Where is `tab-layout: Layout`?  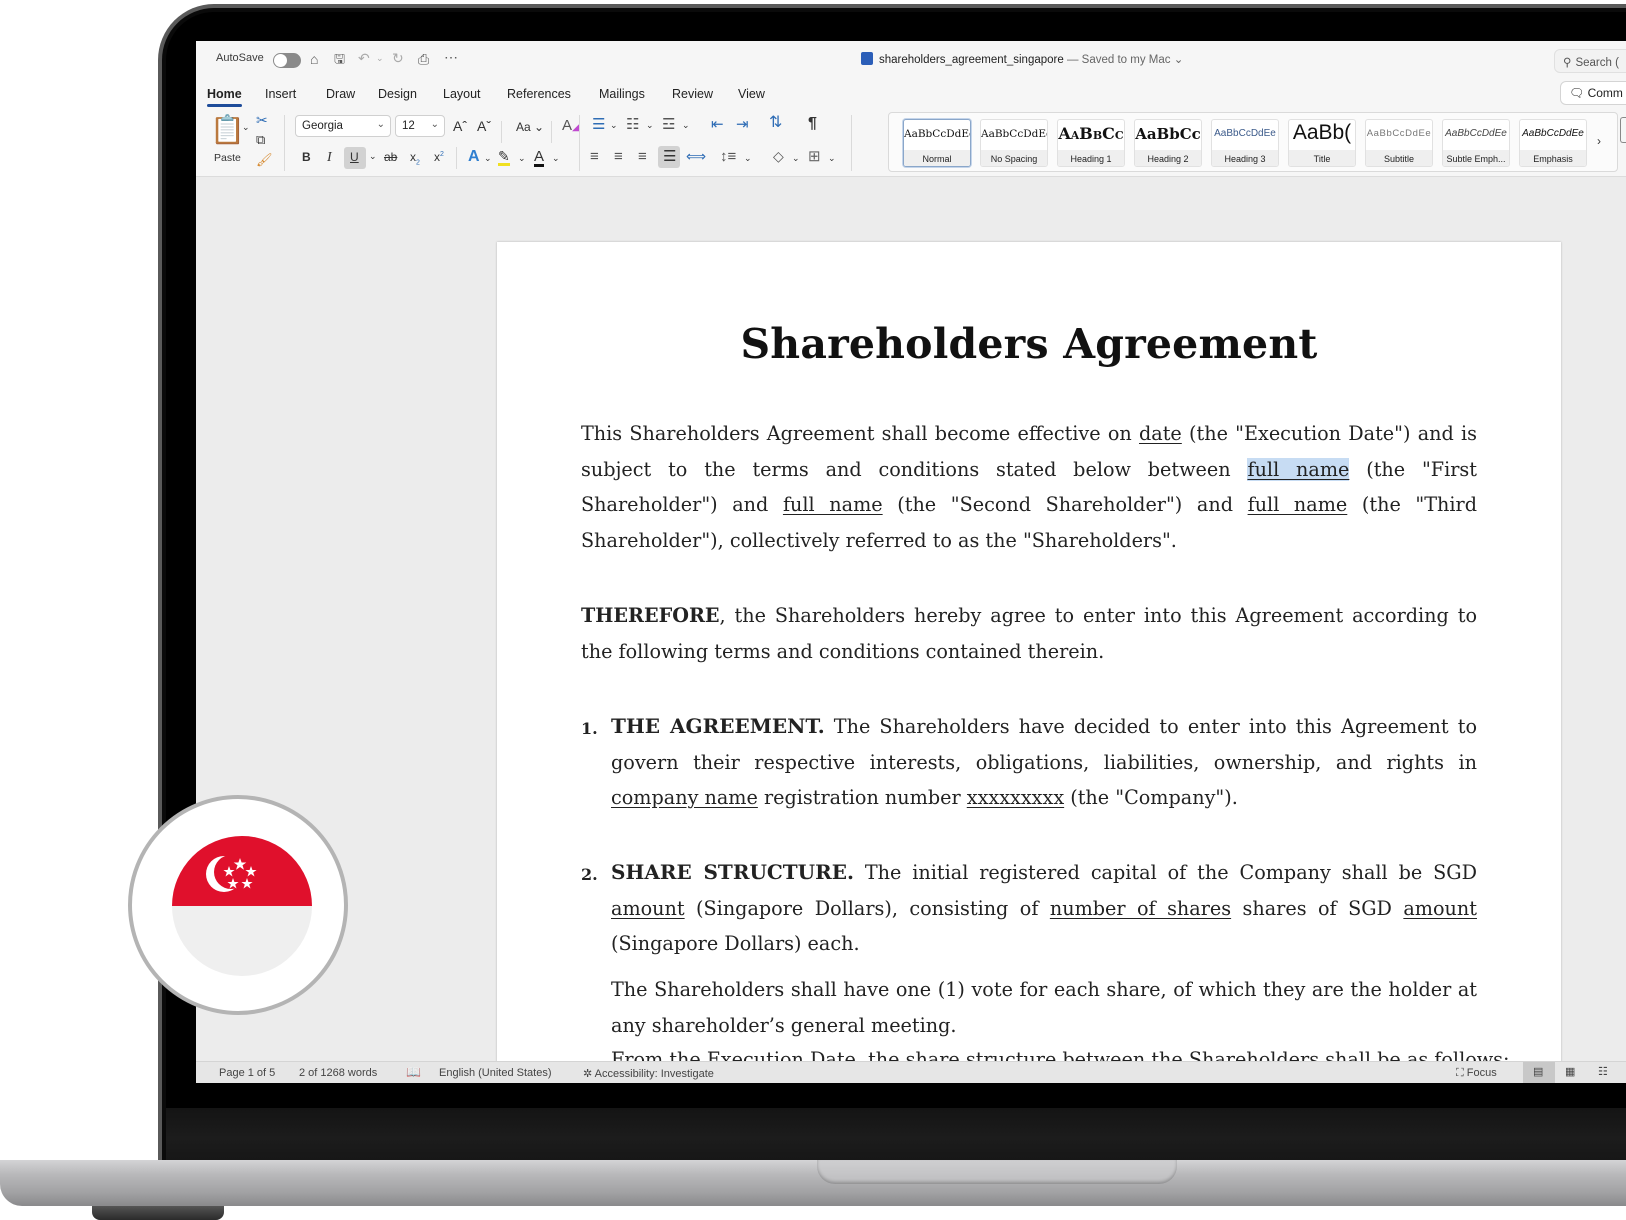 tab-layout: Layout is located at coordinates (462, 94).